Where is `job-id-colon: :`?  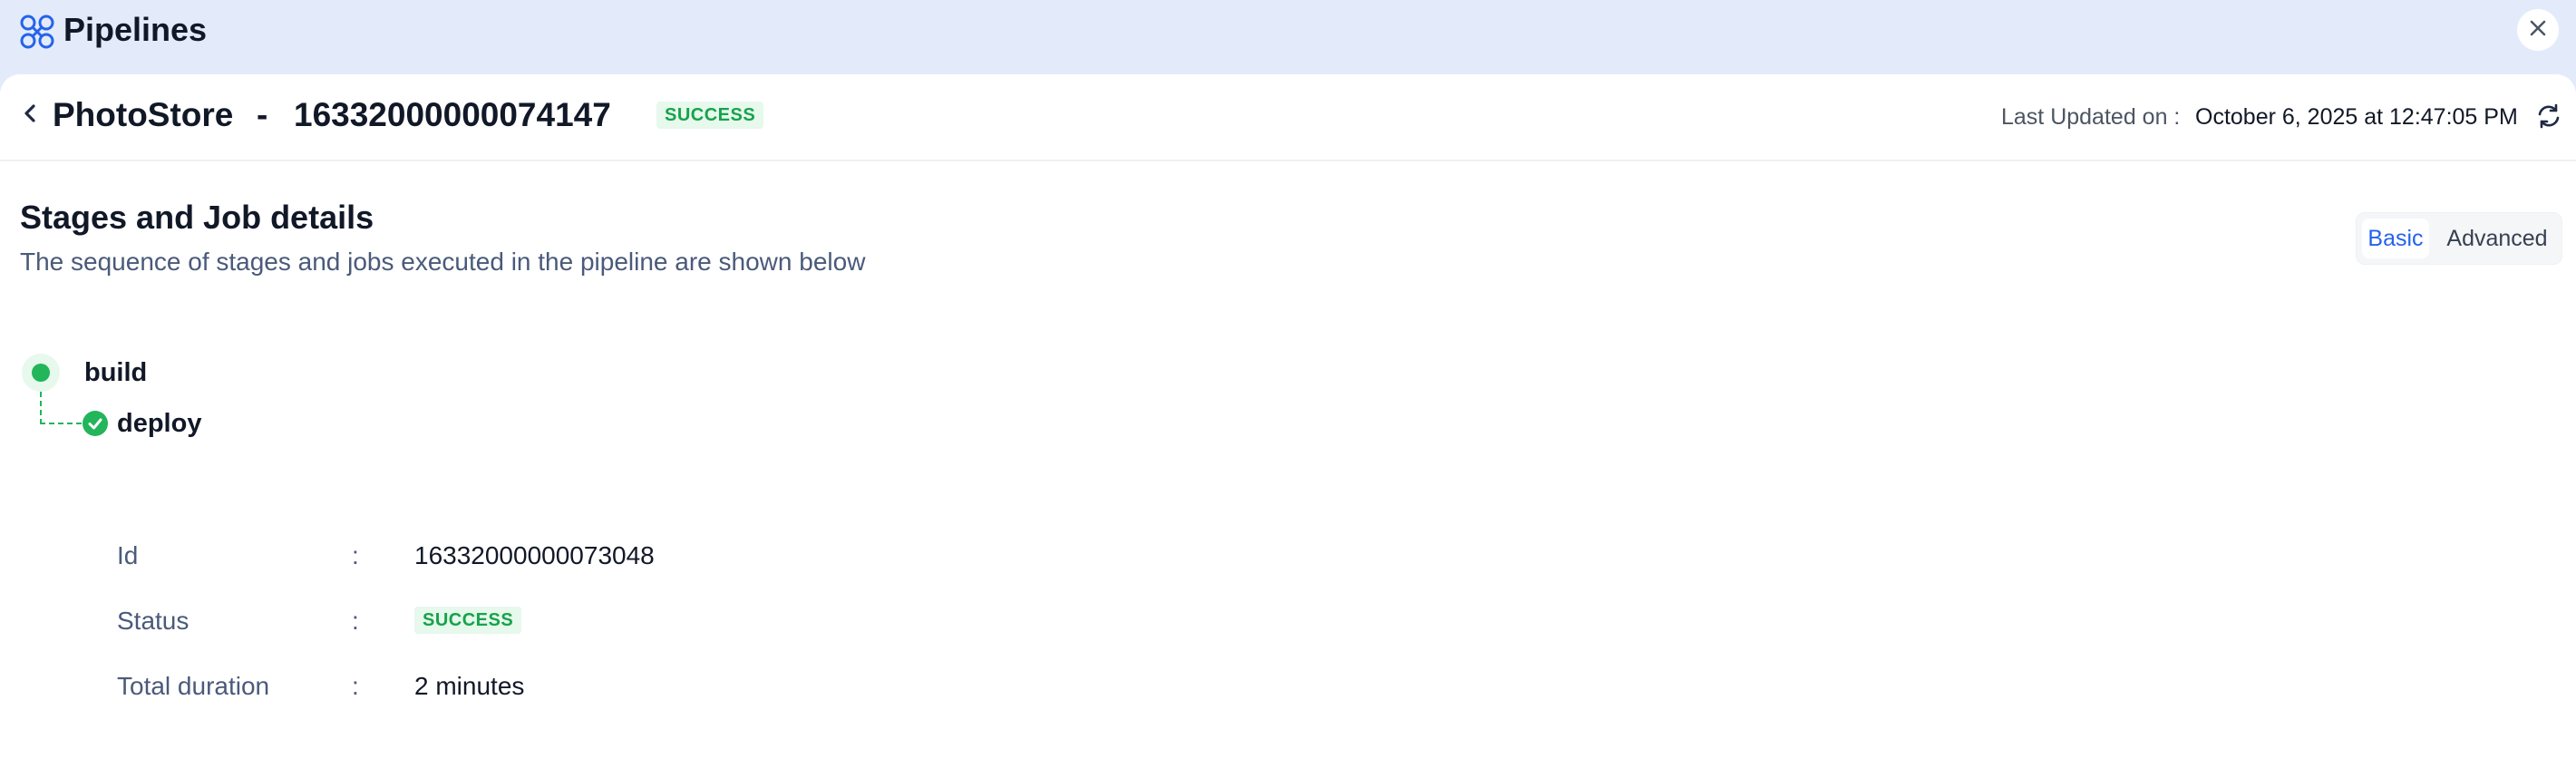
job-id-colon: : is located at coordinates (355, 555).